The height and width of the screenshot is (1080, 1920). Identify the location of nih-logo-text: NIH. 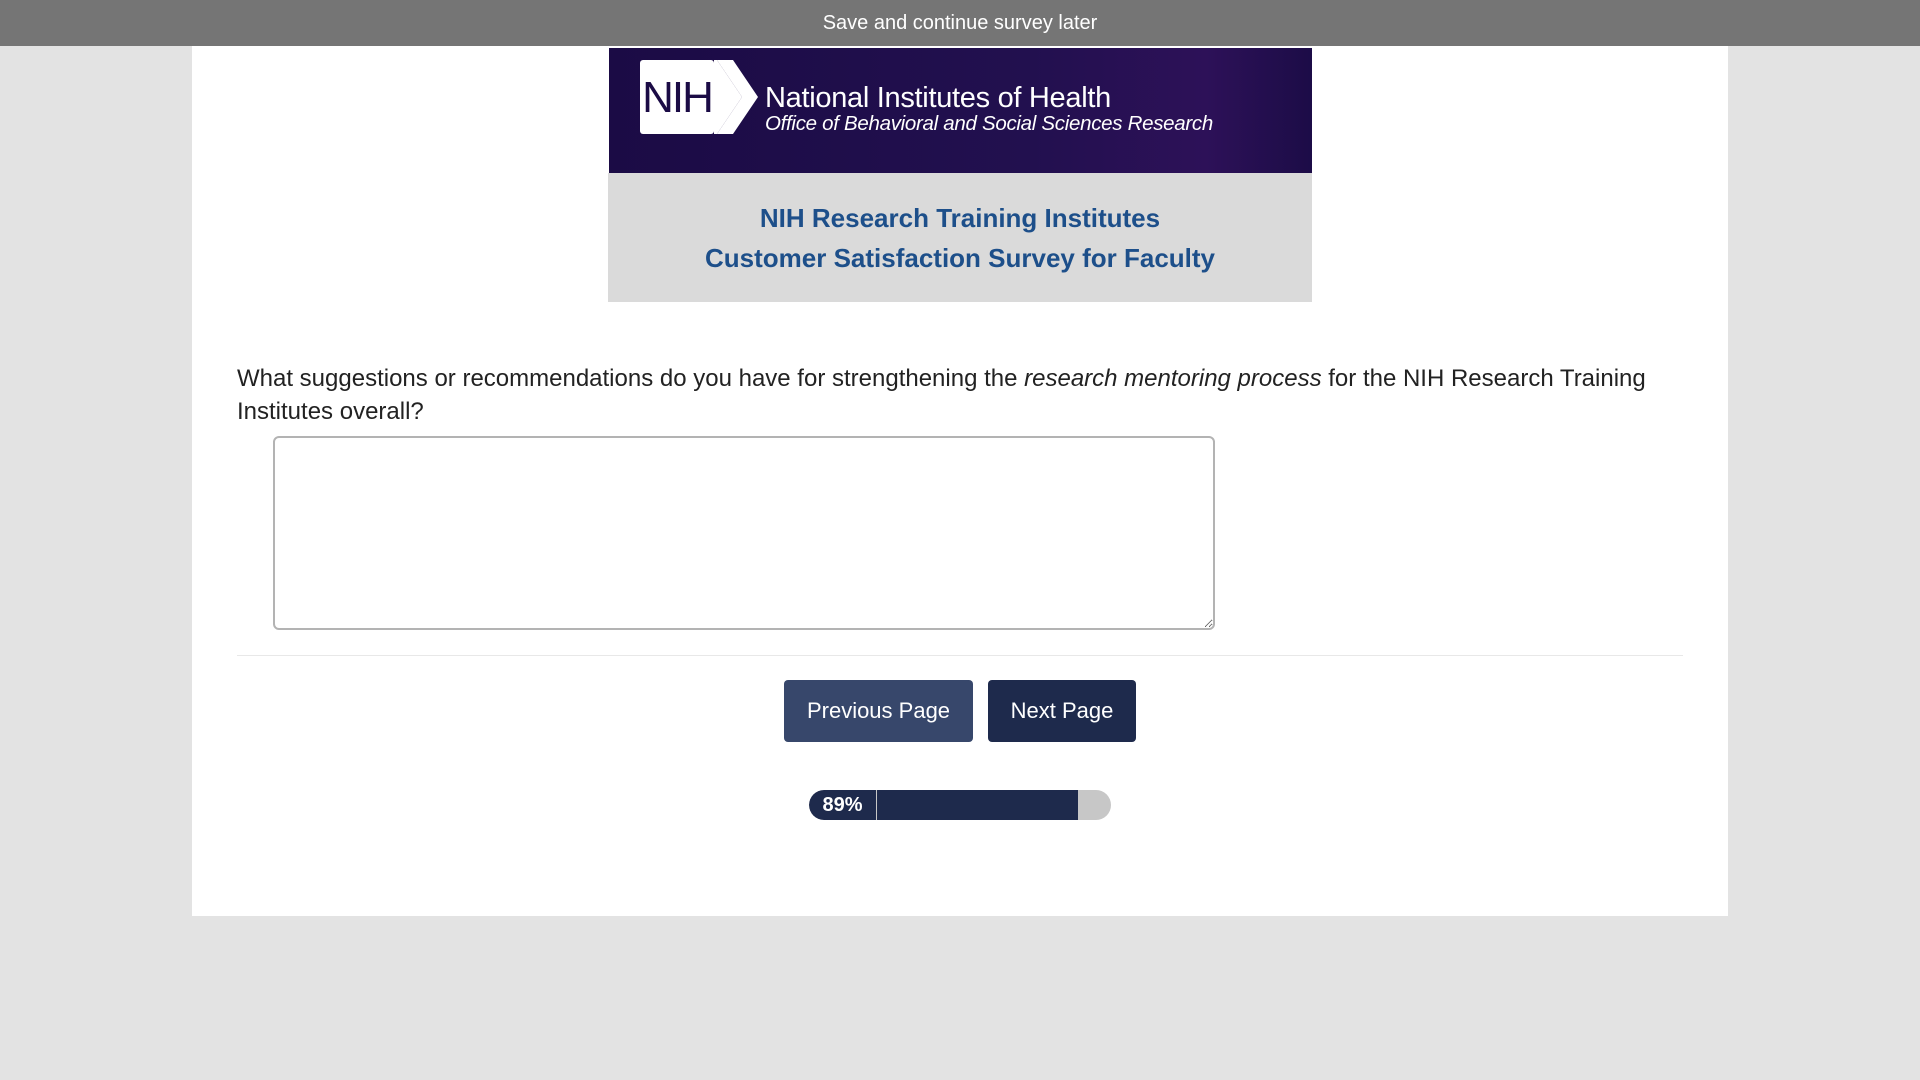
(677, 97).